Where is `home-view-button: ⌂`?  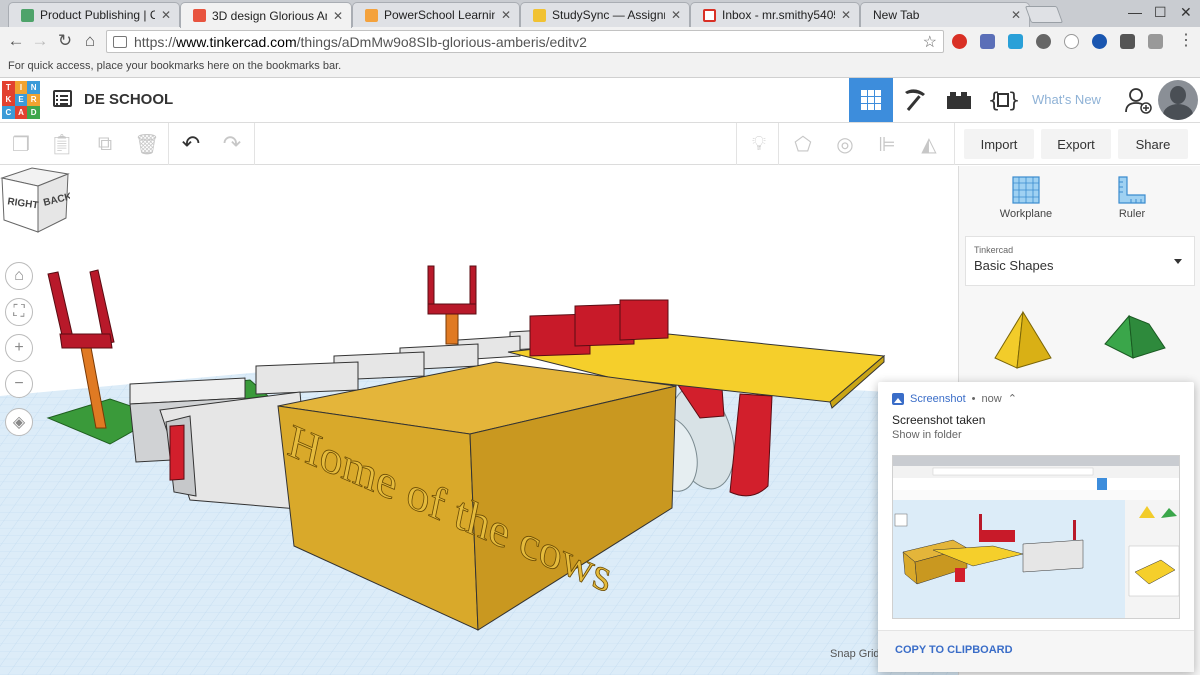 home-view-button: ⌂ is located at coordinates (19, 276).